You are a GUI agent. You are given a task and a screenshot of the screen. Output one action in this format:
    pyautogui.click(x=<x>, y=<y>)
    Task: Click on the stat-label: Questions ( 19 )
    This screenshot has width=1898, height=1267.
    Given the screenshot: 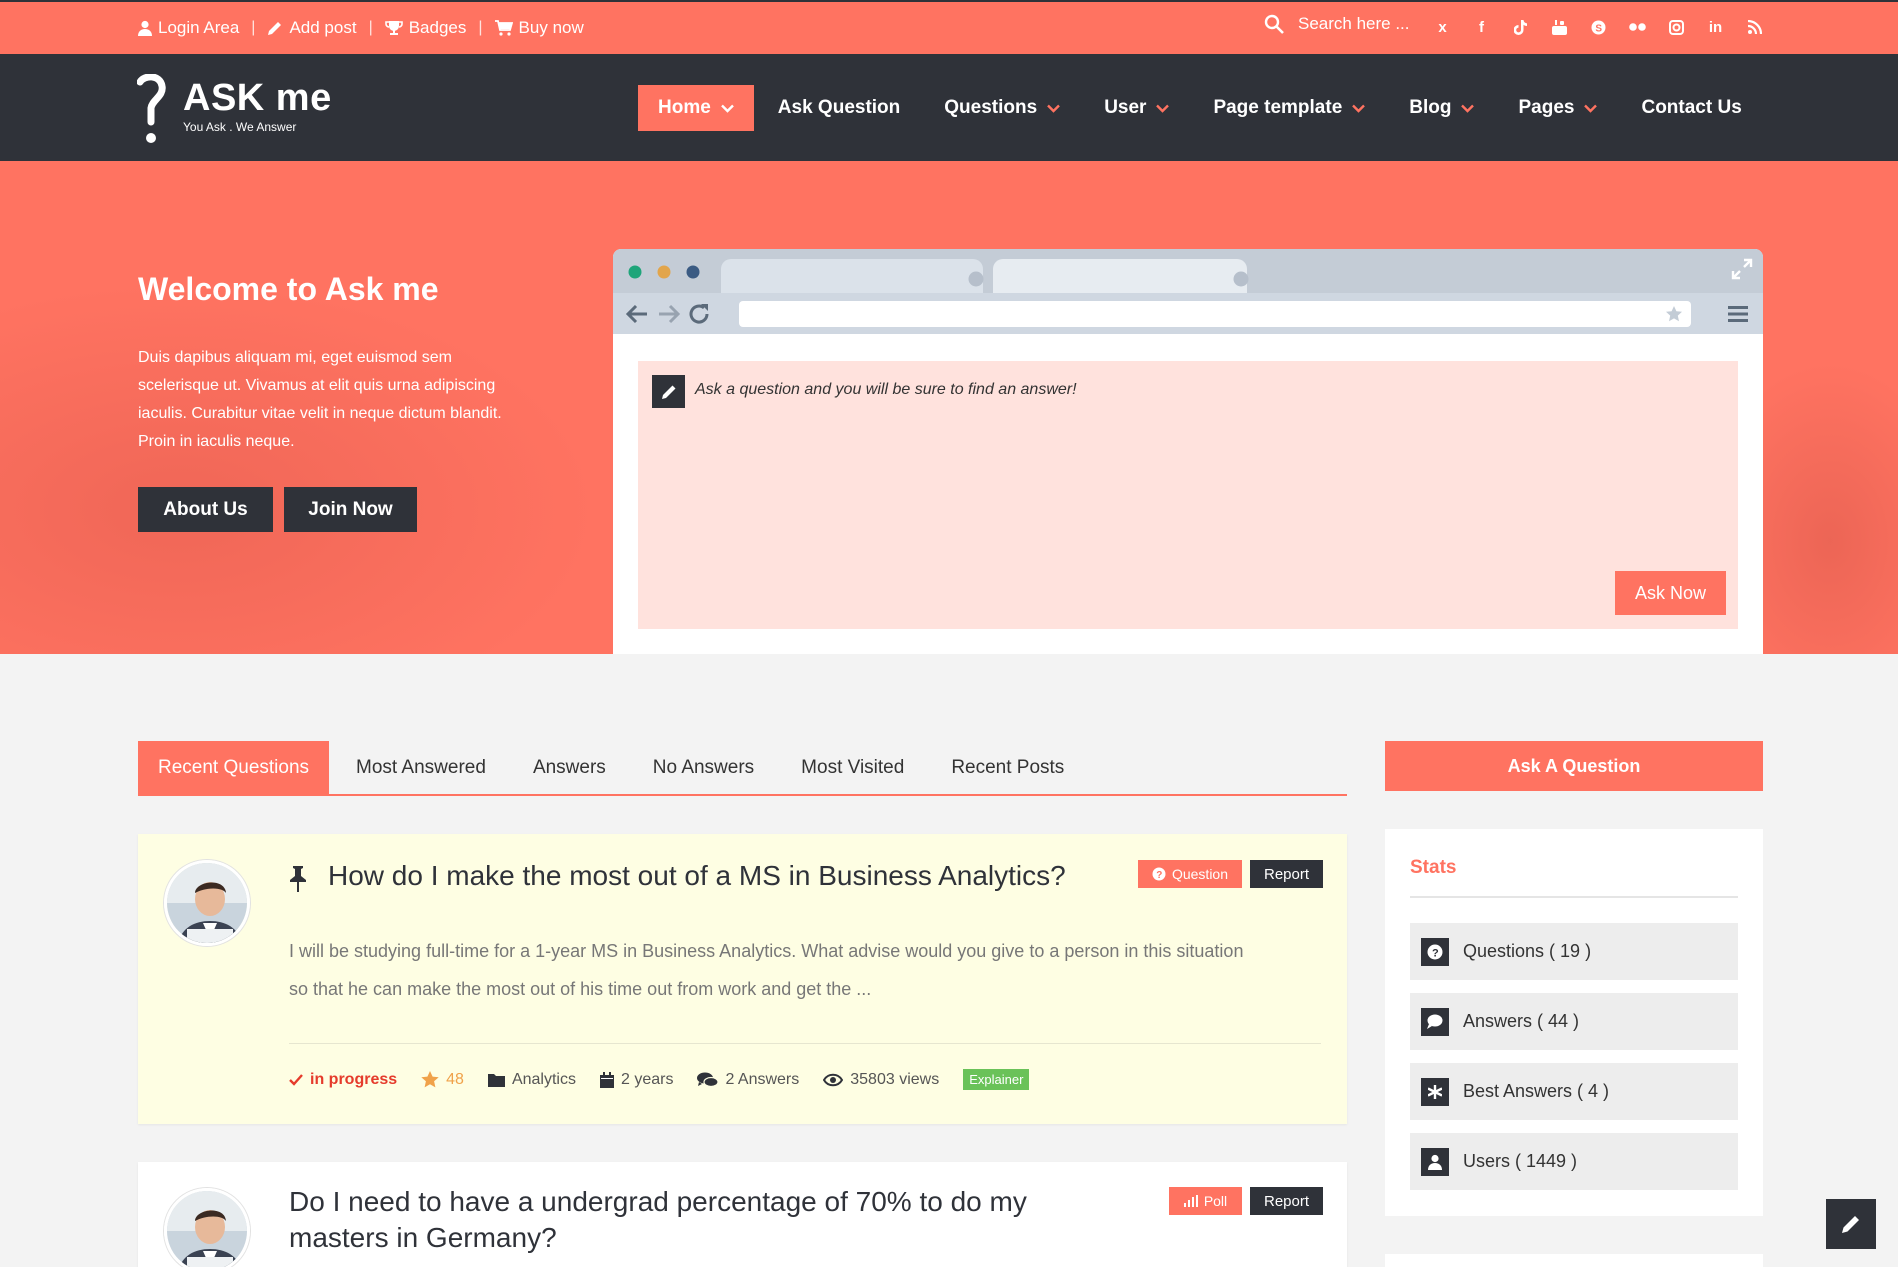 What is the action you would take?
    pyautogui.click(x=1527, y=951)
    